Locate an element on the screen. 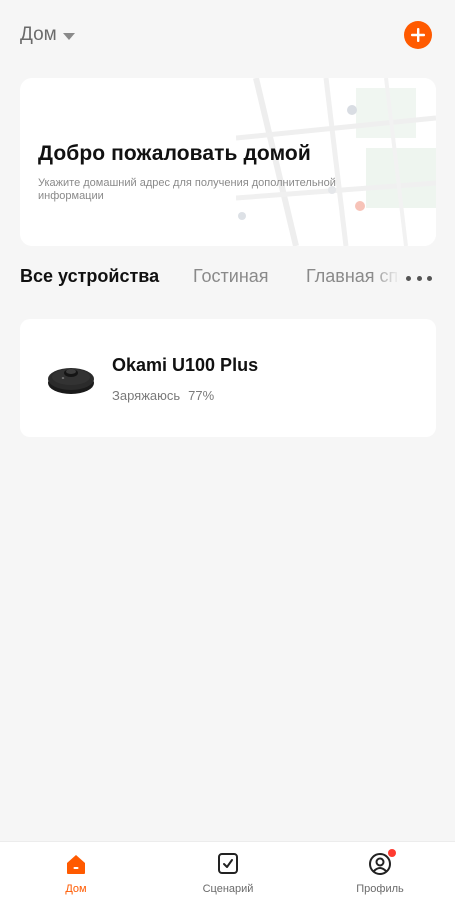 The image size is (455, 900). tab-master-bedroom-wrapper: Главная спальня is located at coordinates (353, 276).